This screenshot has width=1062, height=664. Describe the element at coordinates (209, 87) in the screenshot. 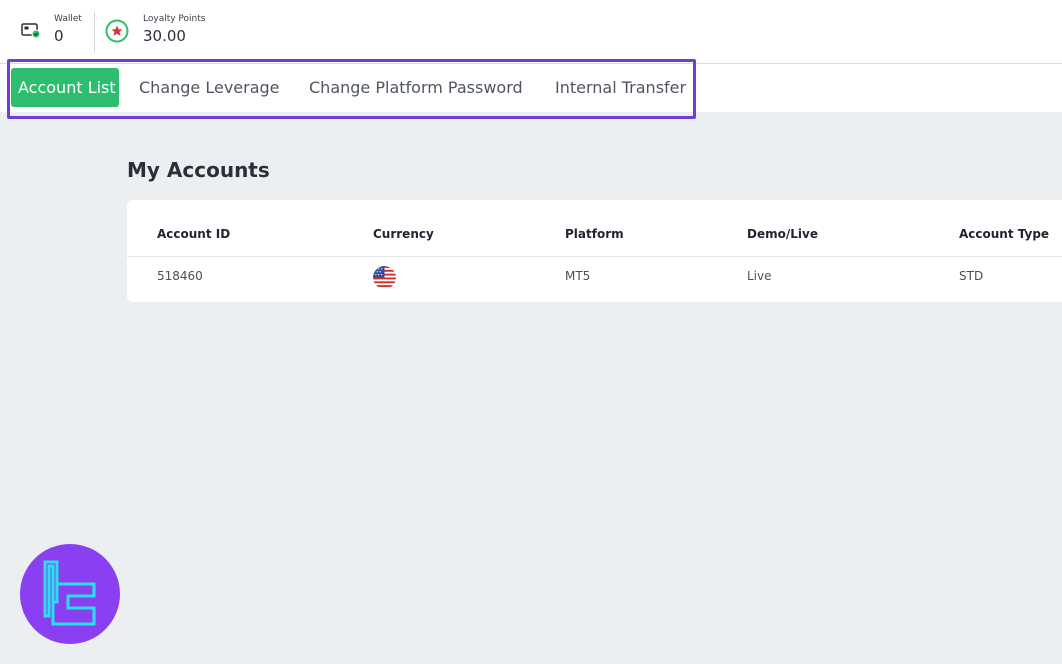

I see `tab-change-leverage: Change Leverage` at that location.